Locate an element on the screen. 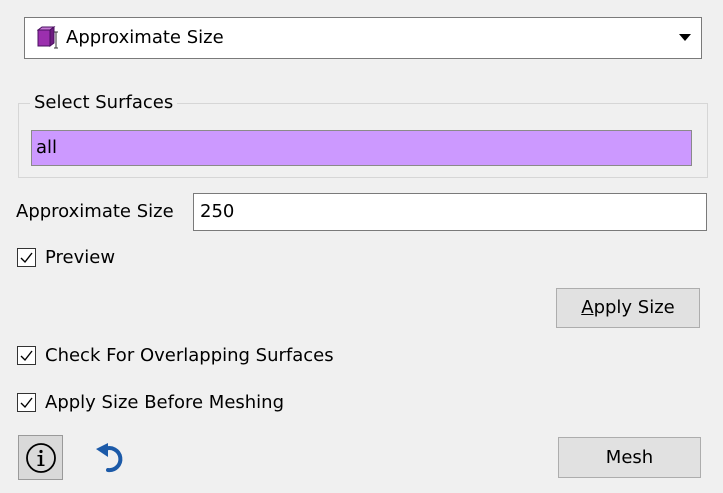  select-surfaces-legend: Select Surfaces is located at coordinates (104, 103).